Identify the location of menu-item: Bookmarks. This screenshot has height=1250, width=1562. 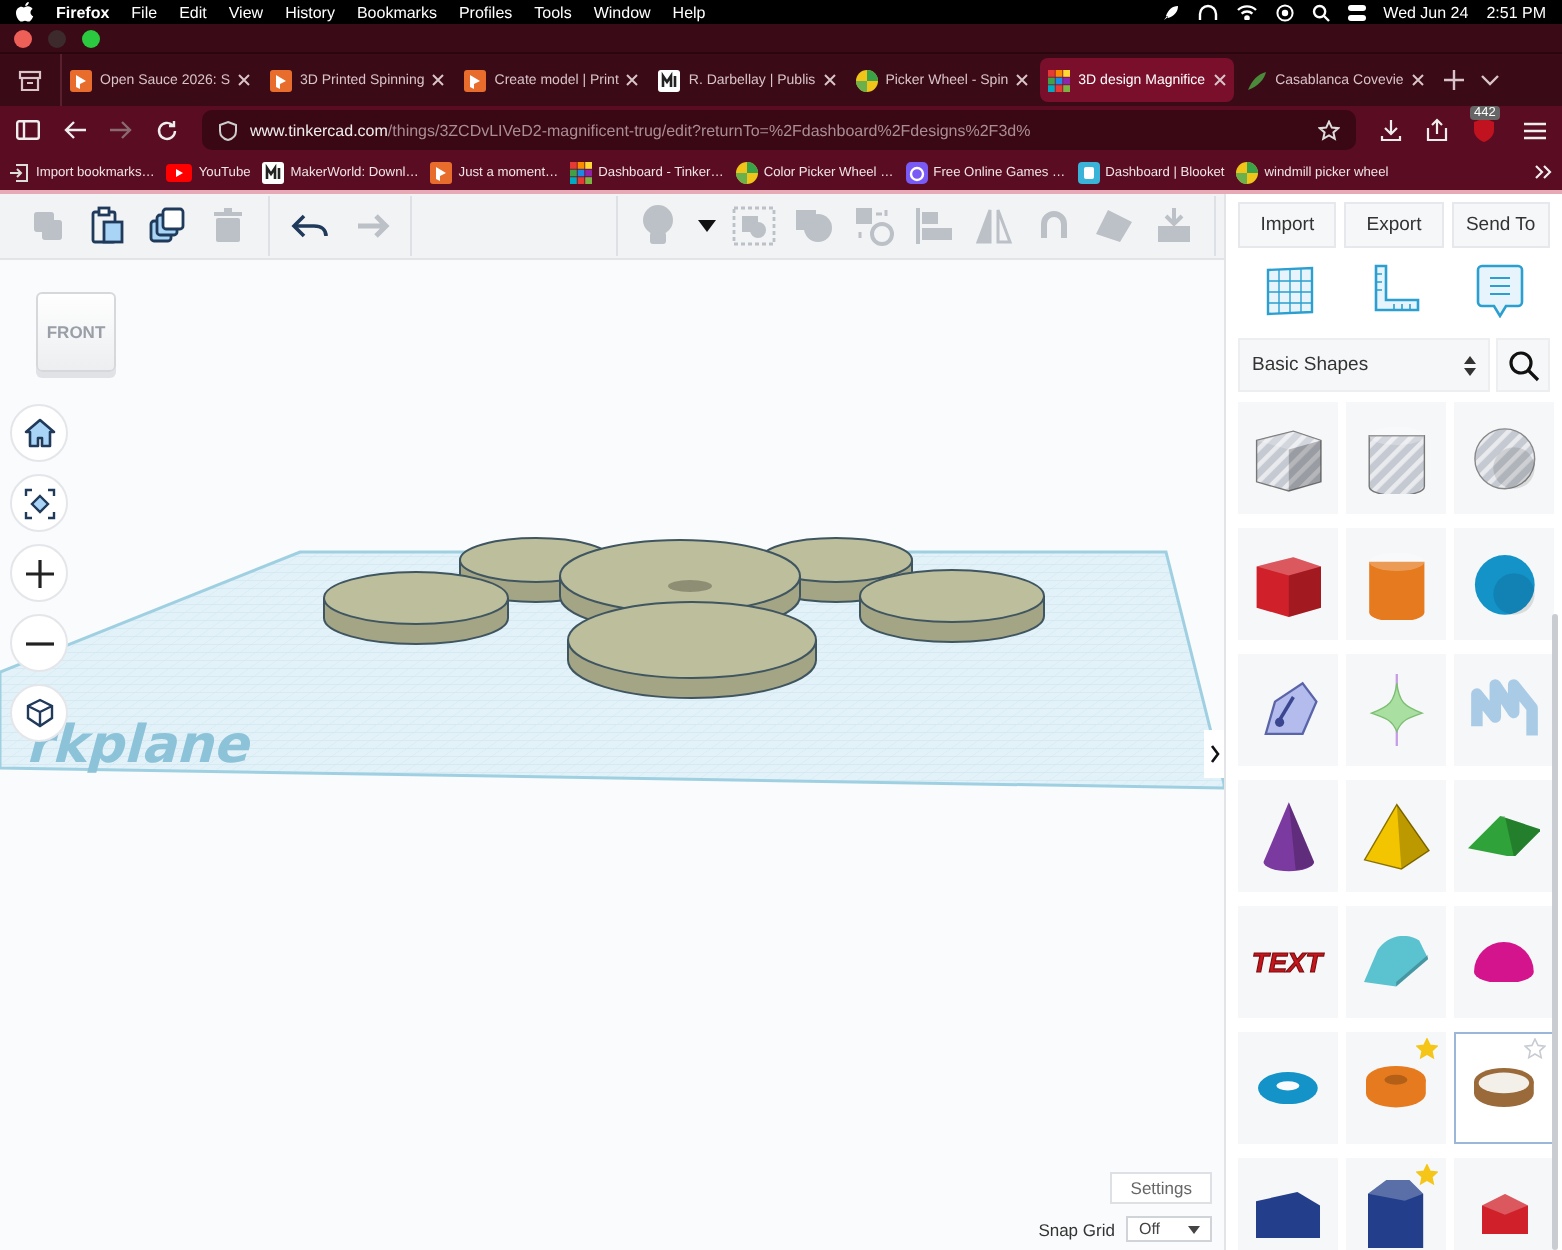
(396, 12).